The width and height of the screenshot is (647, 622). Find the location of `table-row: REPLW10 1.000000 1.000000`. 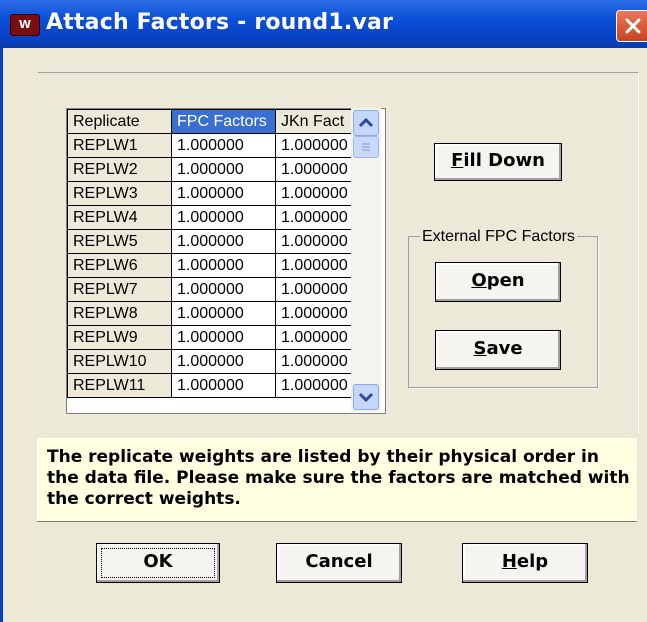

table-row: REPLW10 1.000000 1.000000 is located at coordinates (216, 361).